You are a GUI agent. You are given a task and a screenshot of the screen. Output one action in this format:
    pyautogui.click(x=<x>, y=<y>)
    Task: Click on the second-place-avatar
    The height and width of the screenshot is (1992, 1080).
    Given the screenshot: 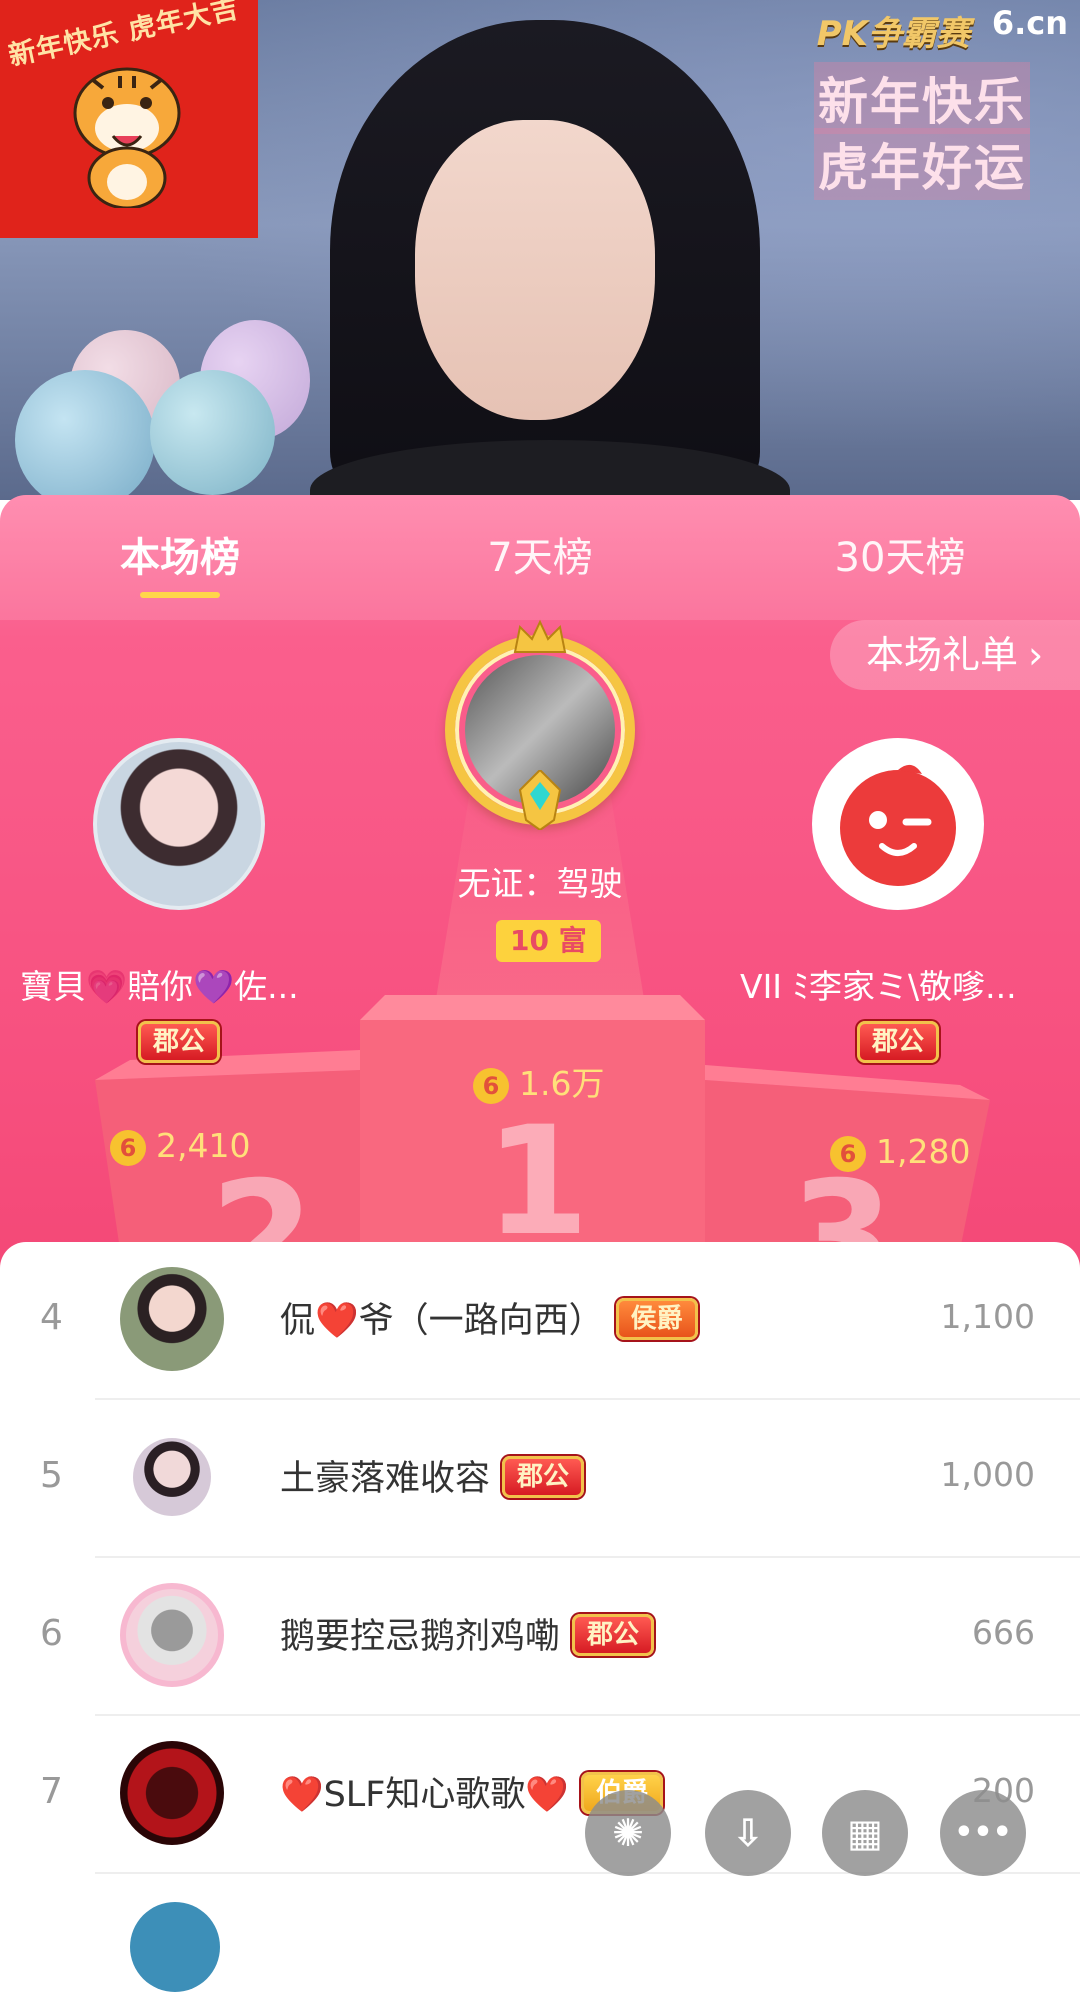 What is the action you would take?
    pyautogui.click(x=179, y=824)
    